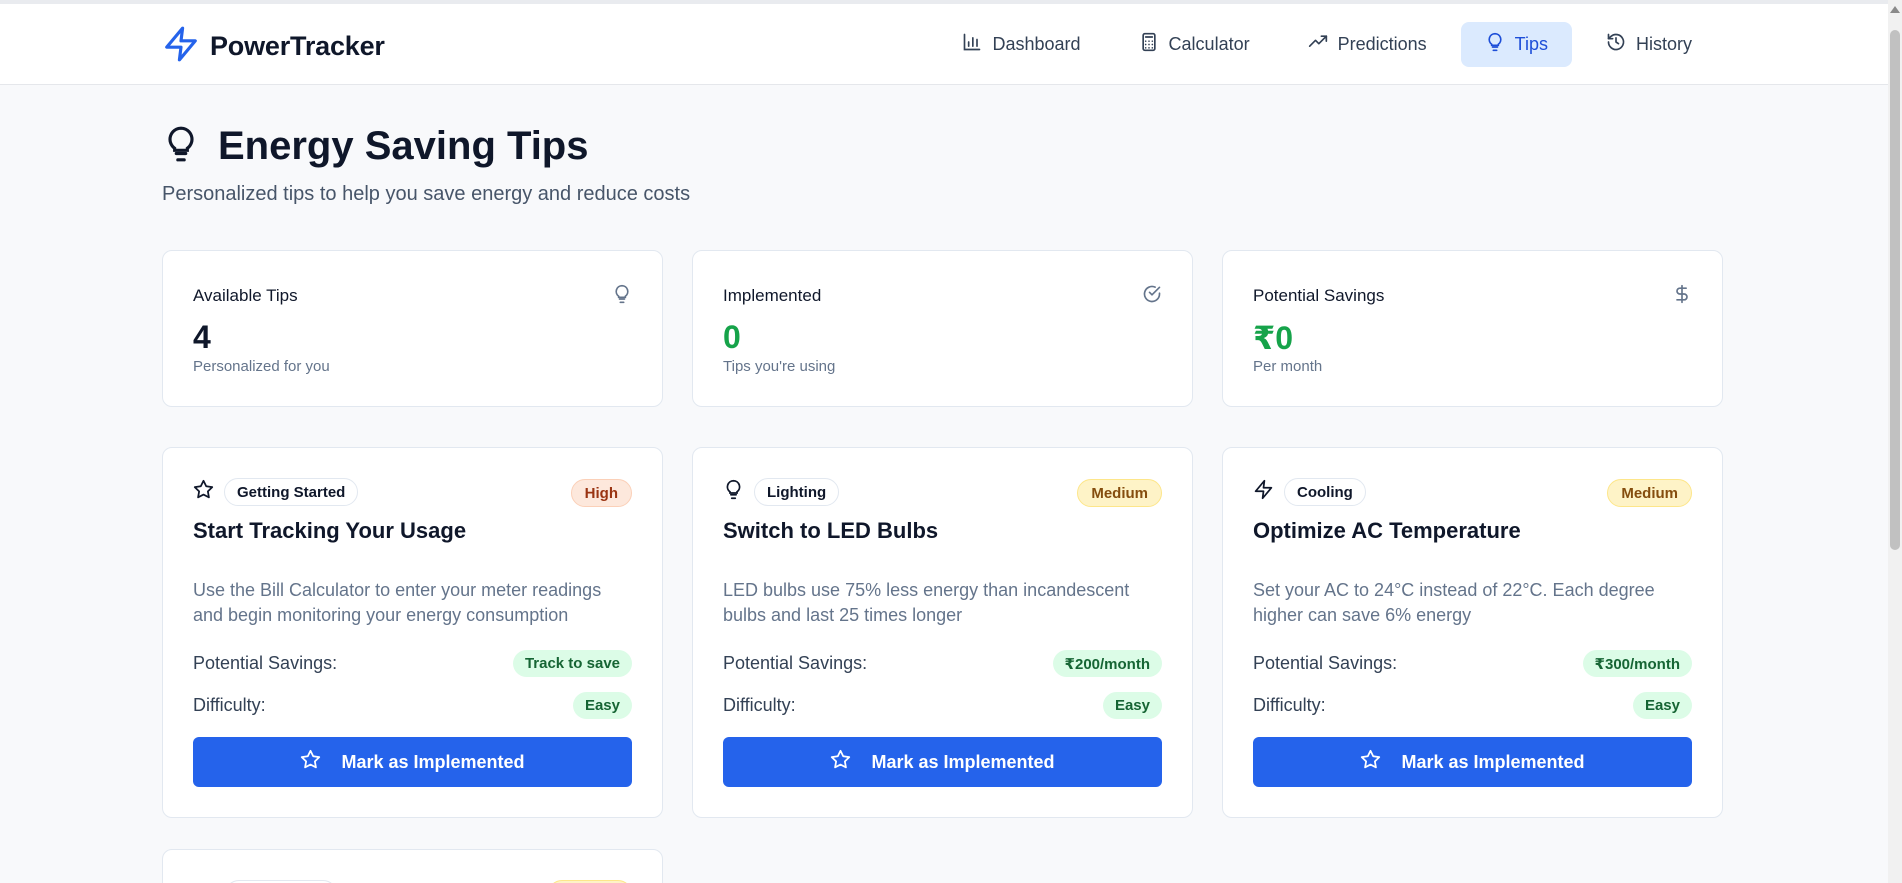  What do you see at coordinates (412, 663) in the screenshot?
I see `savings-row: Potential Savings: Track to save` at bounding box center [412, 663].